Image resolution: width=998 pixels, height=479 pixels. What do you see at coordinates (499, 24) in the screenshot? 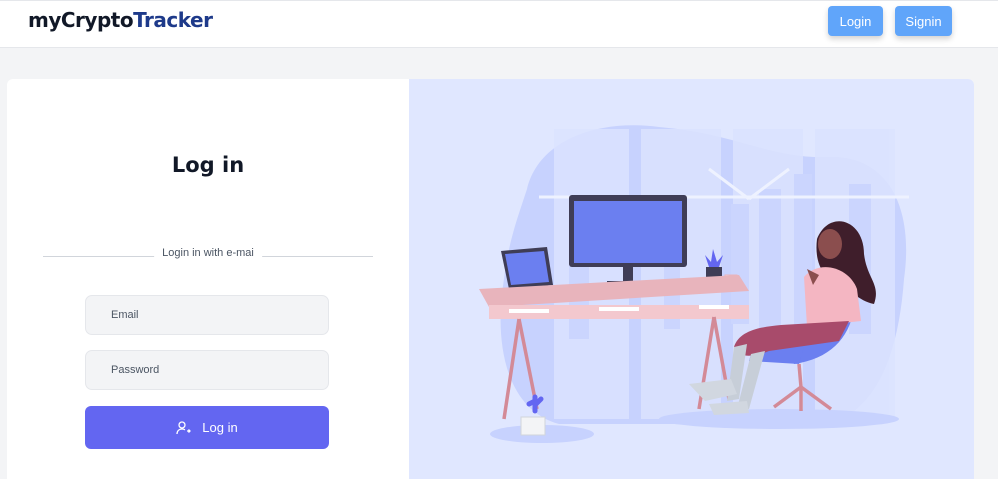
I see `navbar: myCryptoTracker Login Signin` at bounding box center [499, 24].